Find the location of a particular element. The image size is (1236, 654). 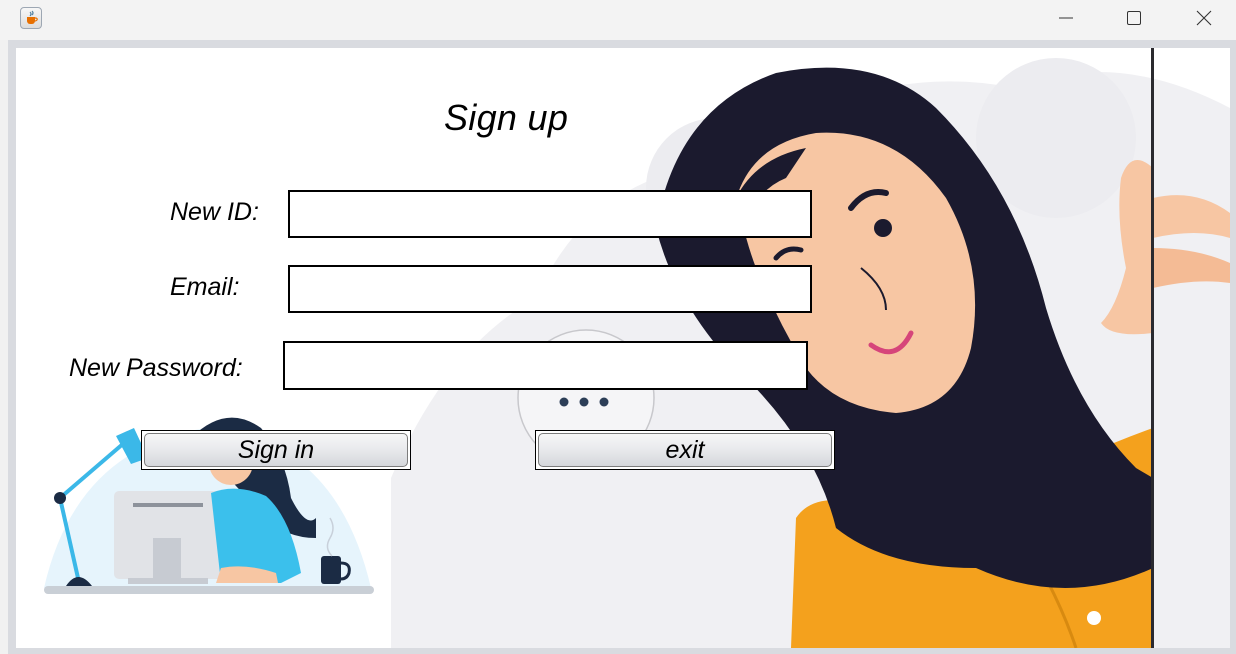

new-id-label: New ID: is located at coordinates (214, 212).